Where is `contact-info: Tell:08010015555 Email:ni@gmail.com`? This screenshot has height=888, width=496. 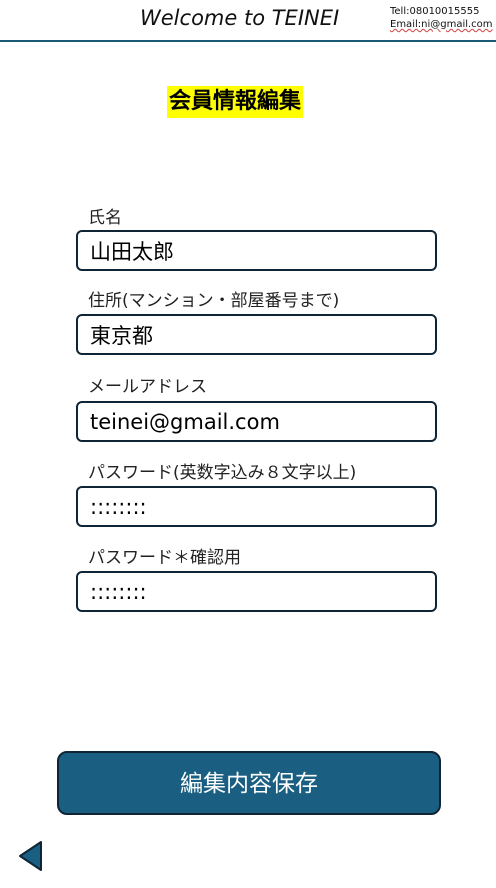
contact-info: Tell:08010015555 Email:ni@gmail.com is located at coordinates (441, 18).